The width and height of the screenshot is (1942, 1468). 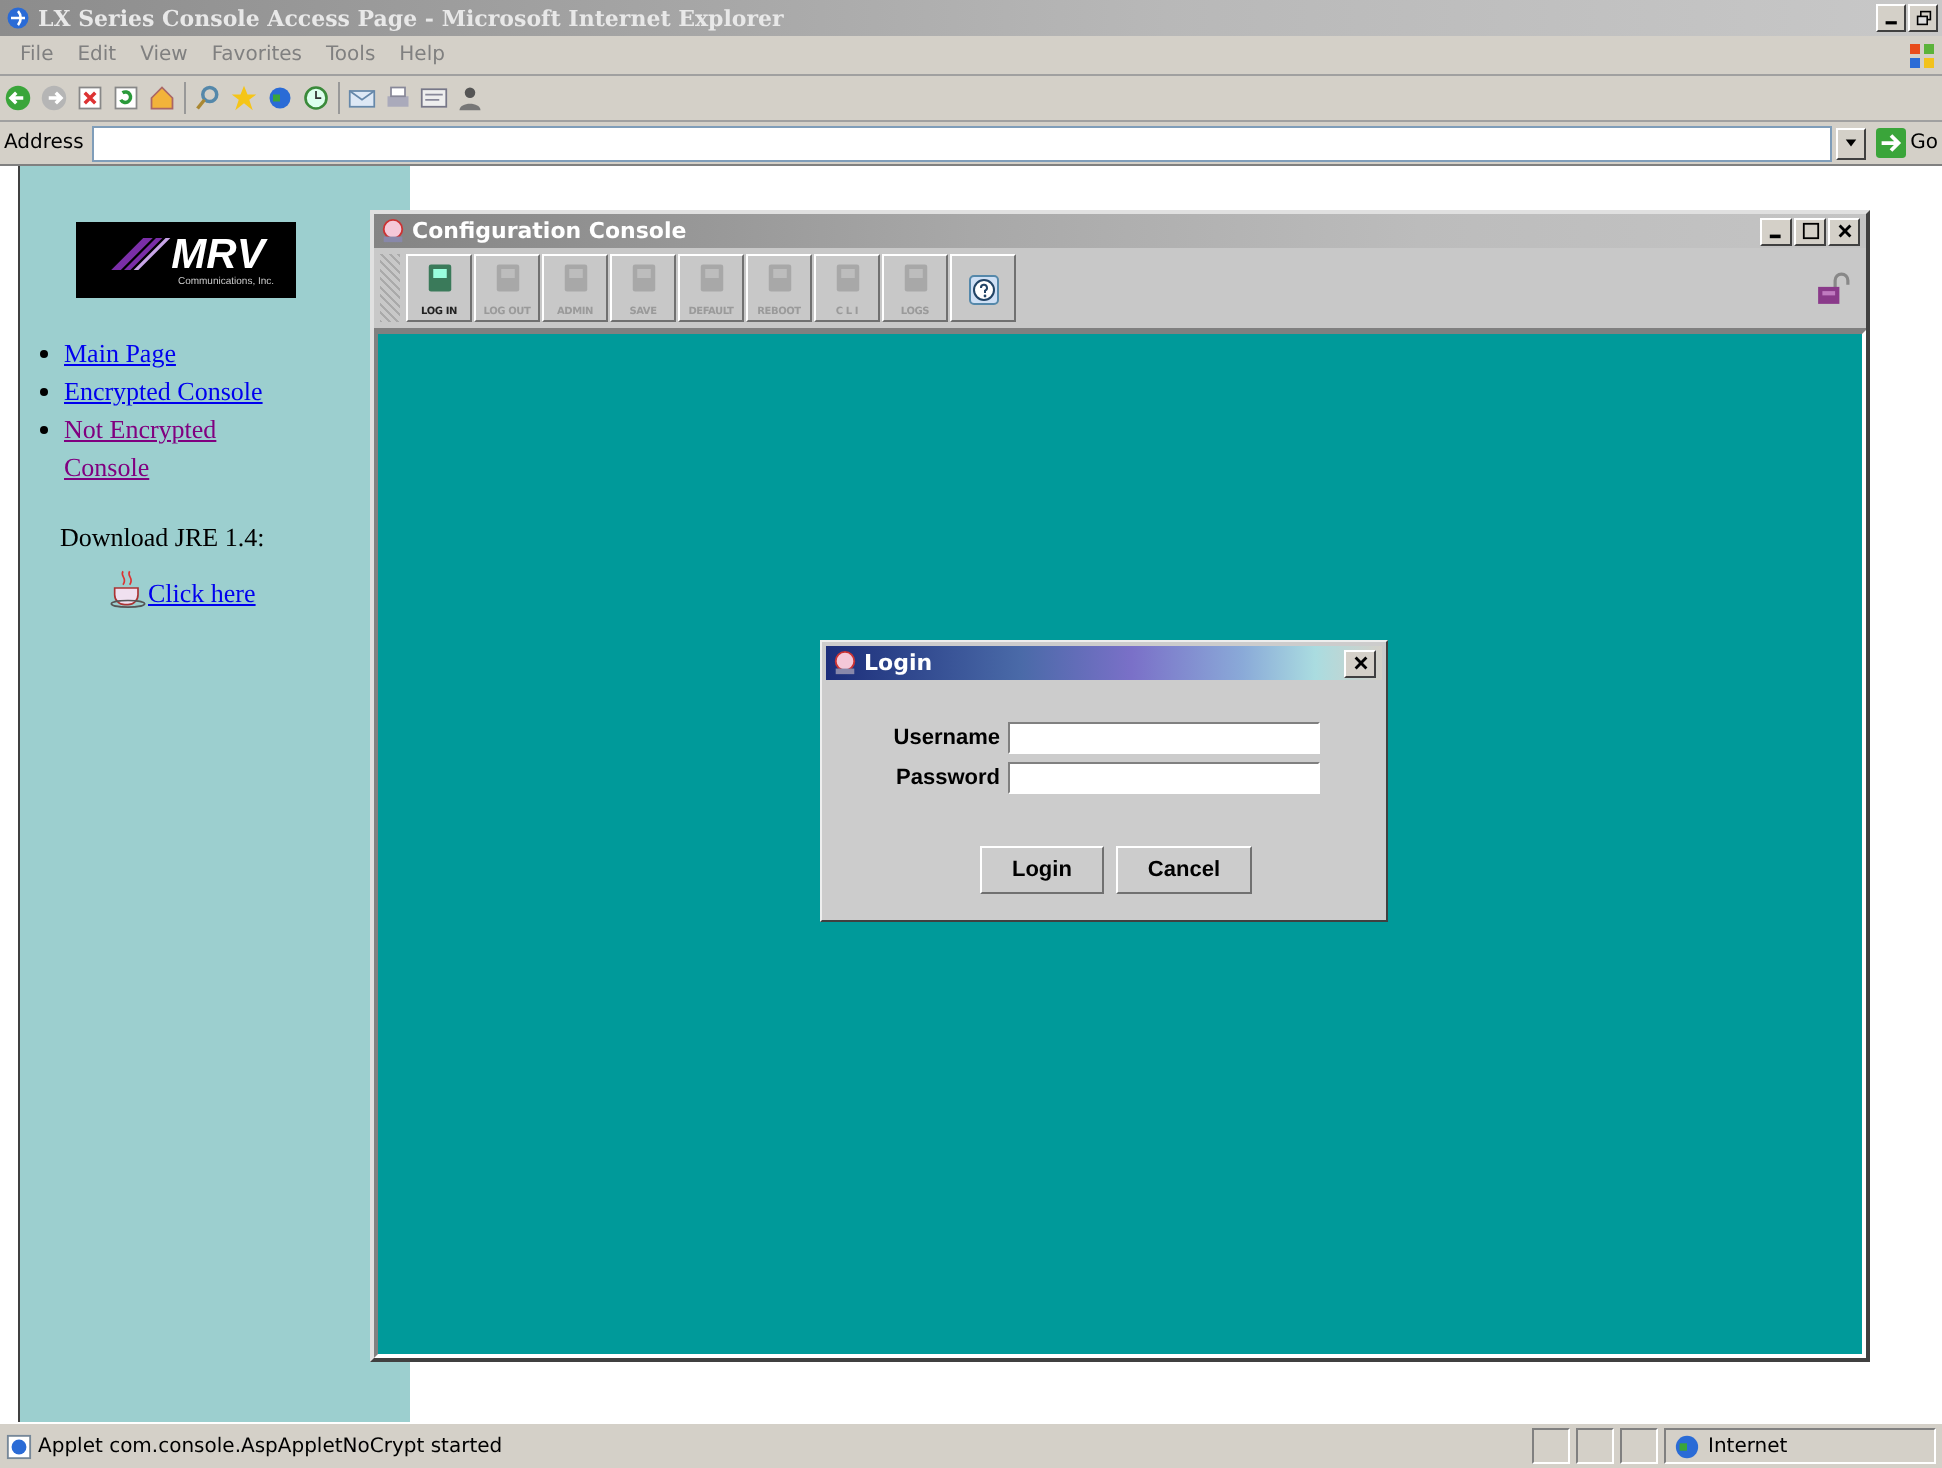 What do you see at coordinates (164, 55) in the screenshot?
I see `menu-item: View` at bounding box center [164, 55].